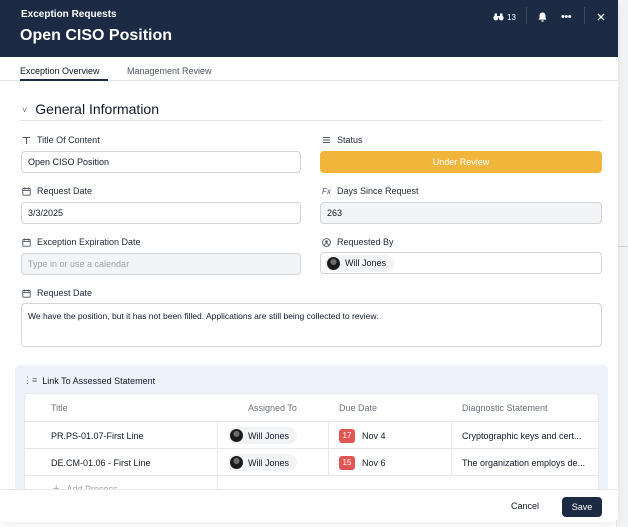  Describe the element at coordinates (309, 505) in the screenshot. I see `modal-footer: Cancel Save` at that location.